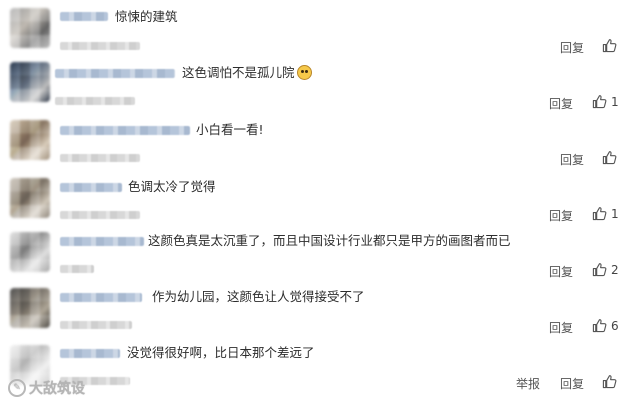 The height and width of the screenshot is (403, 636). I want to click on like-button: 6, so click(605, 325).